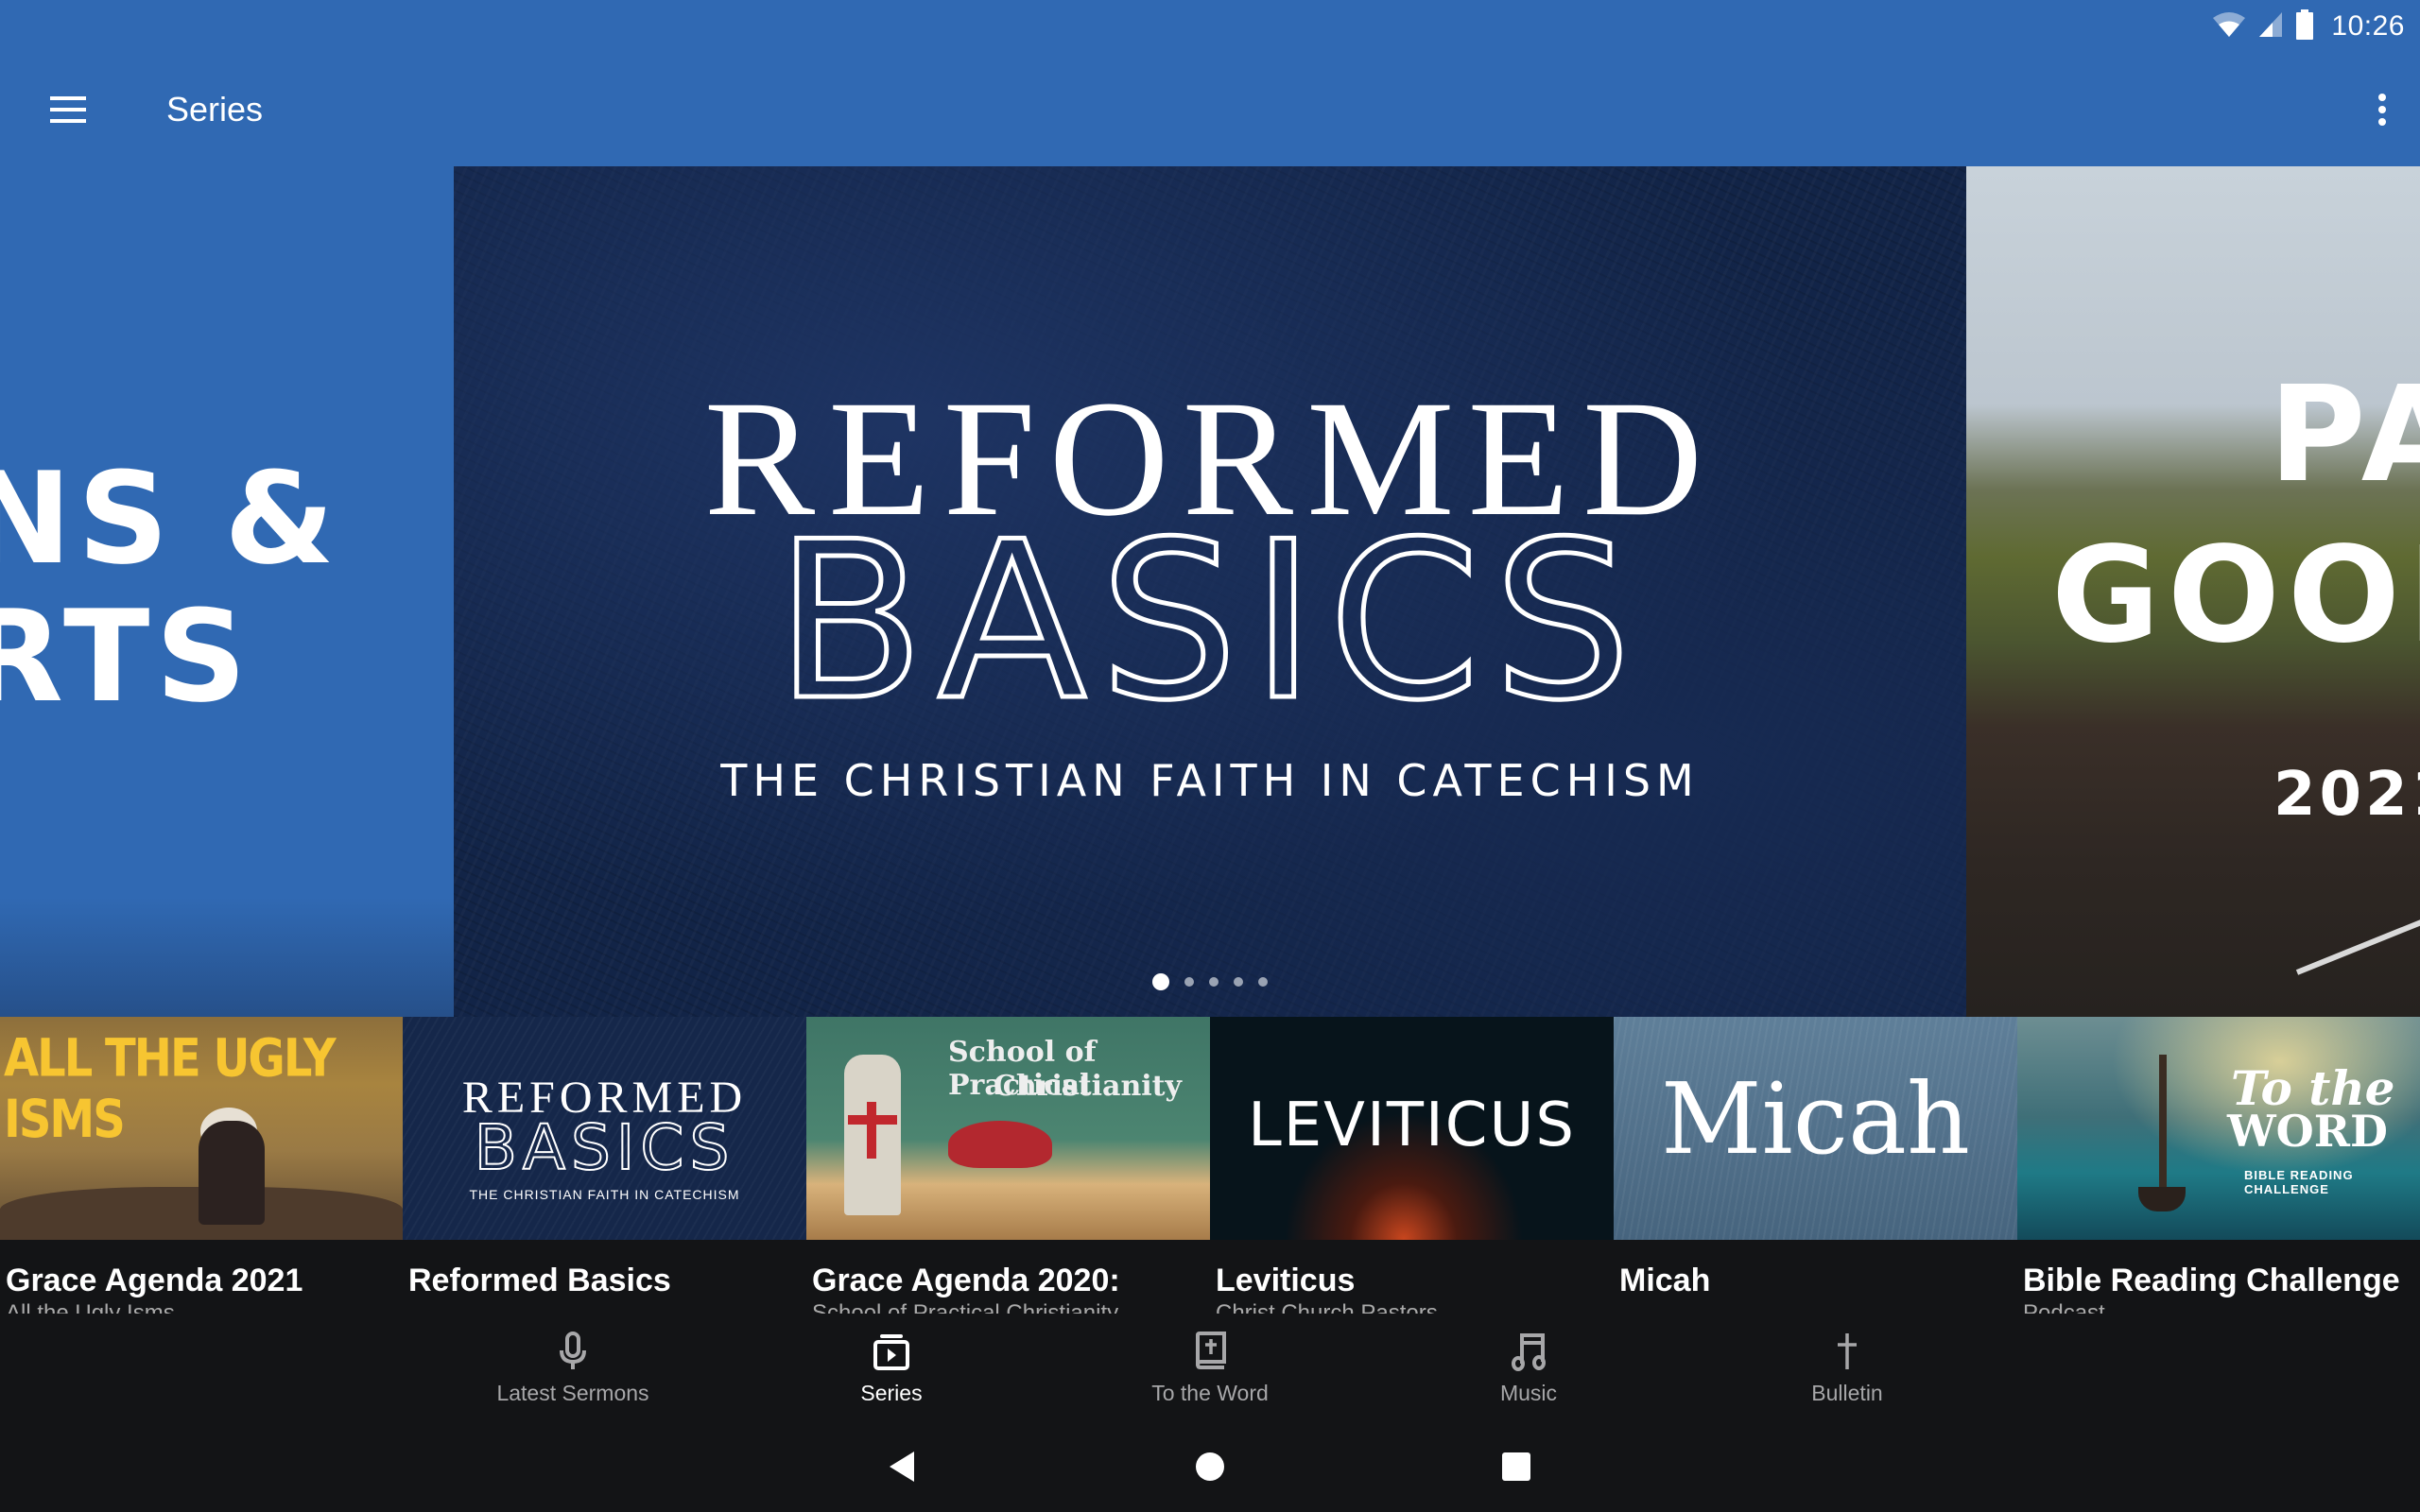  What do you see at coordinates (1528, 1351) in the screenshot?
I see `music-note-icon` at bounding box center [1528, 1351].